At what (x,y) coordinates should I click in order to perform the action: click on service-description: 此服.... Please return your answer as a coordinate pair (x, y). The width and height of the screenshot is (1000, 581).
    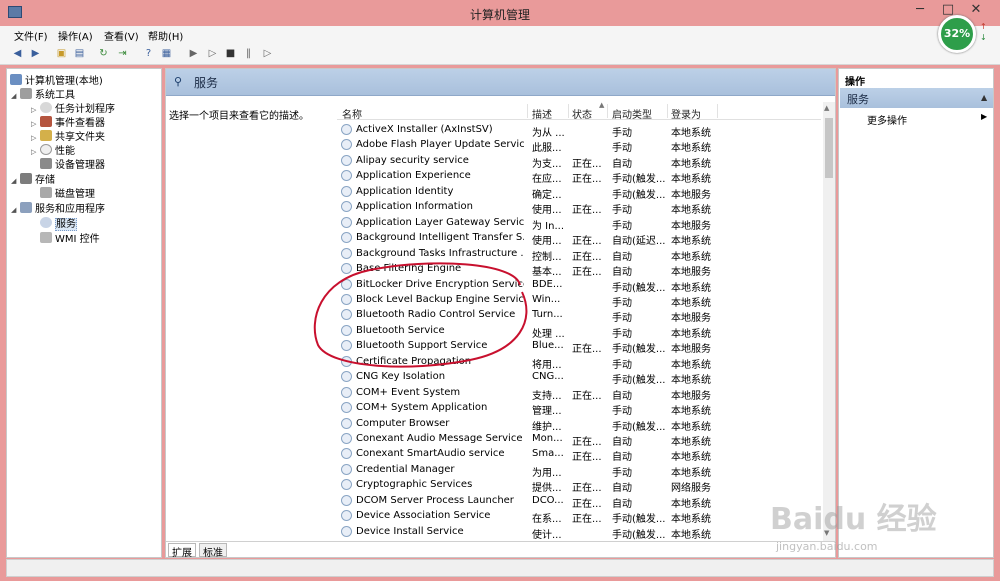
    Looking at the image, I should click on (547, 149).